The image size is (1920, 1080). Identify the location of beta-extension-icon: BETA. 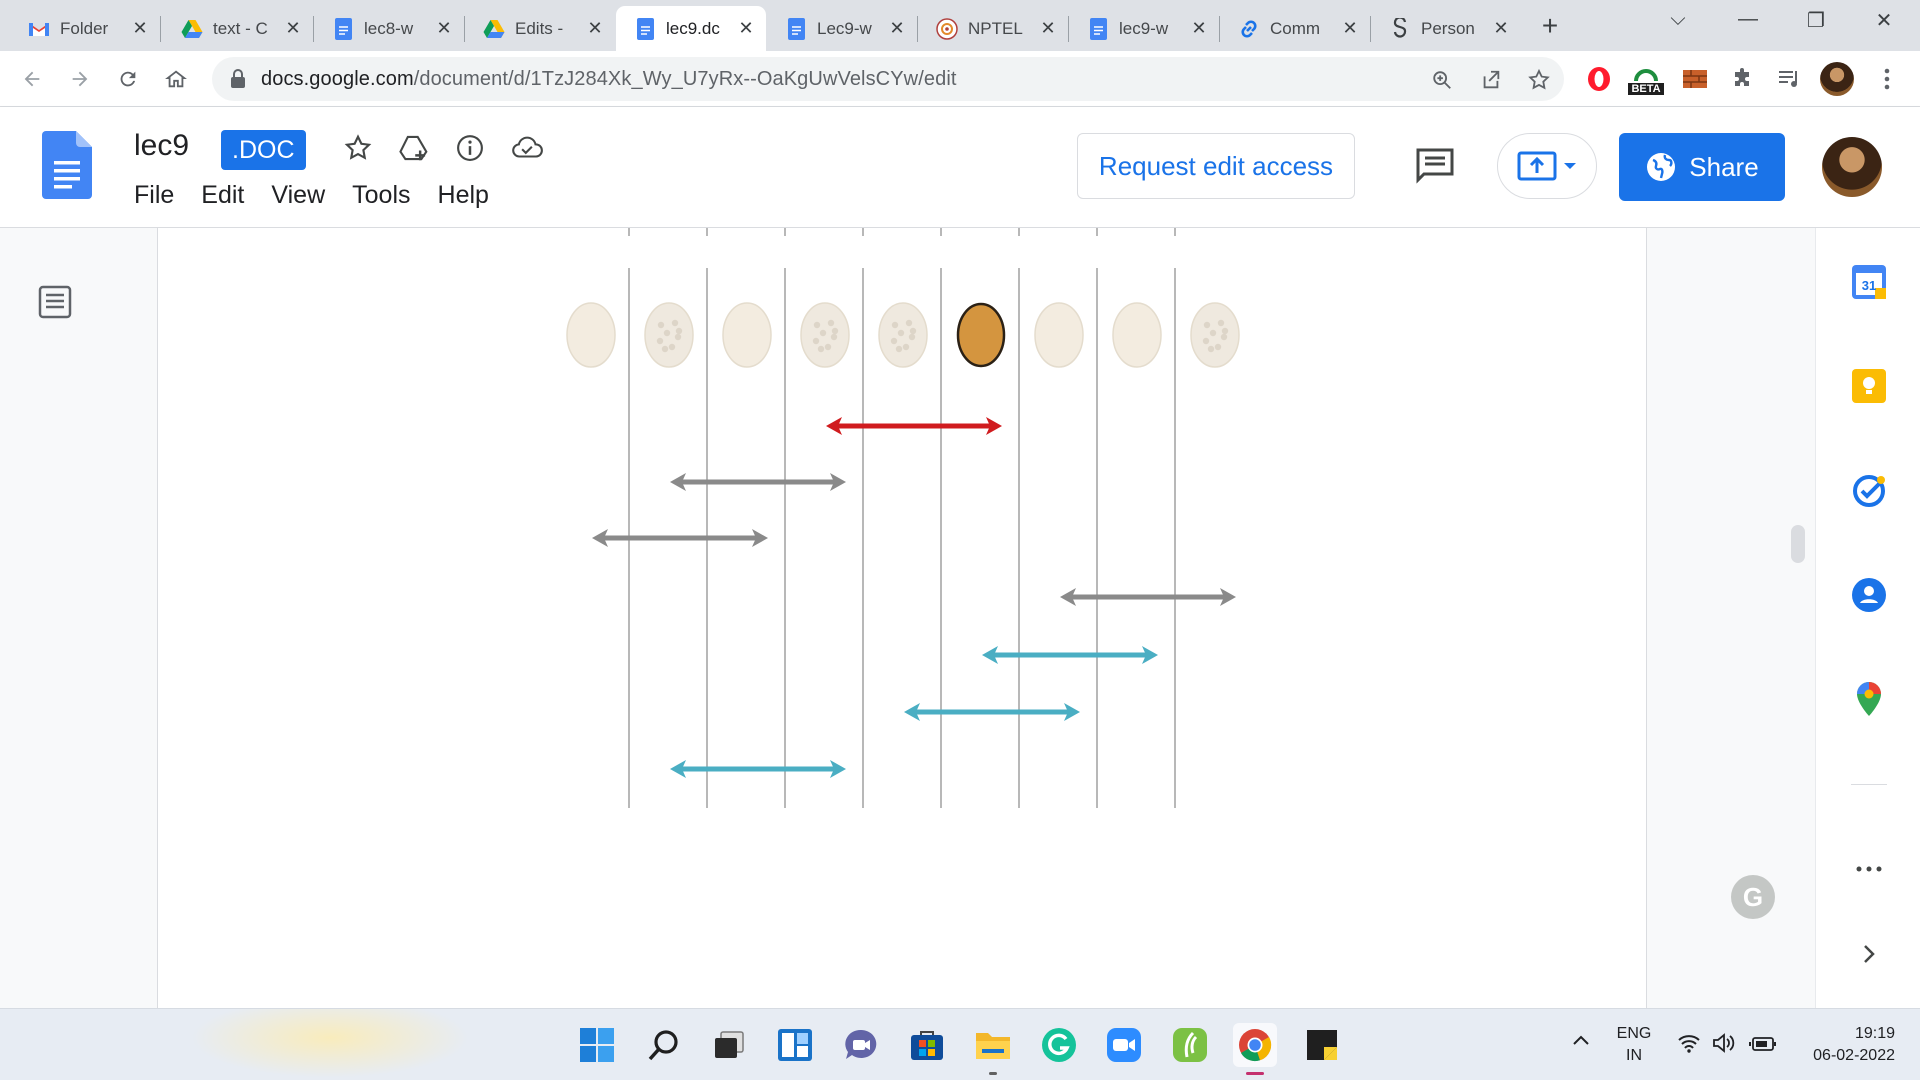
(1646, 80).